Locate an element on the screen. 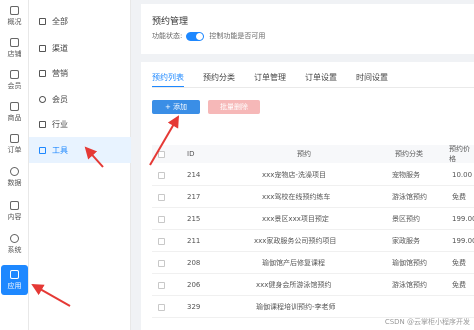  table-row: 217 xxx驾校在线预约练车 游泳馆预约 免费 is located at coordinates (313, 197).